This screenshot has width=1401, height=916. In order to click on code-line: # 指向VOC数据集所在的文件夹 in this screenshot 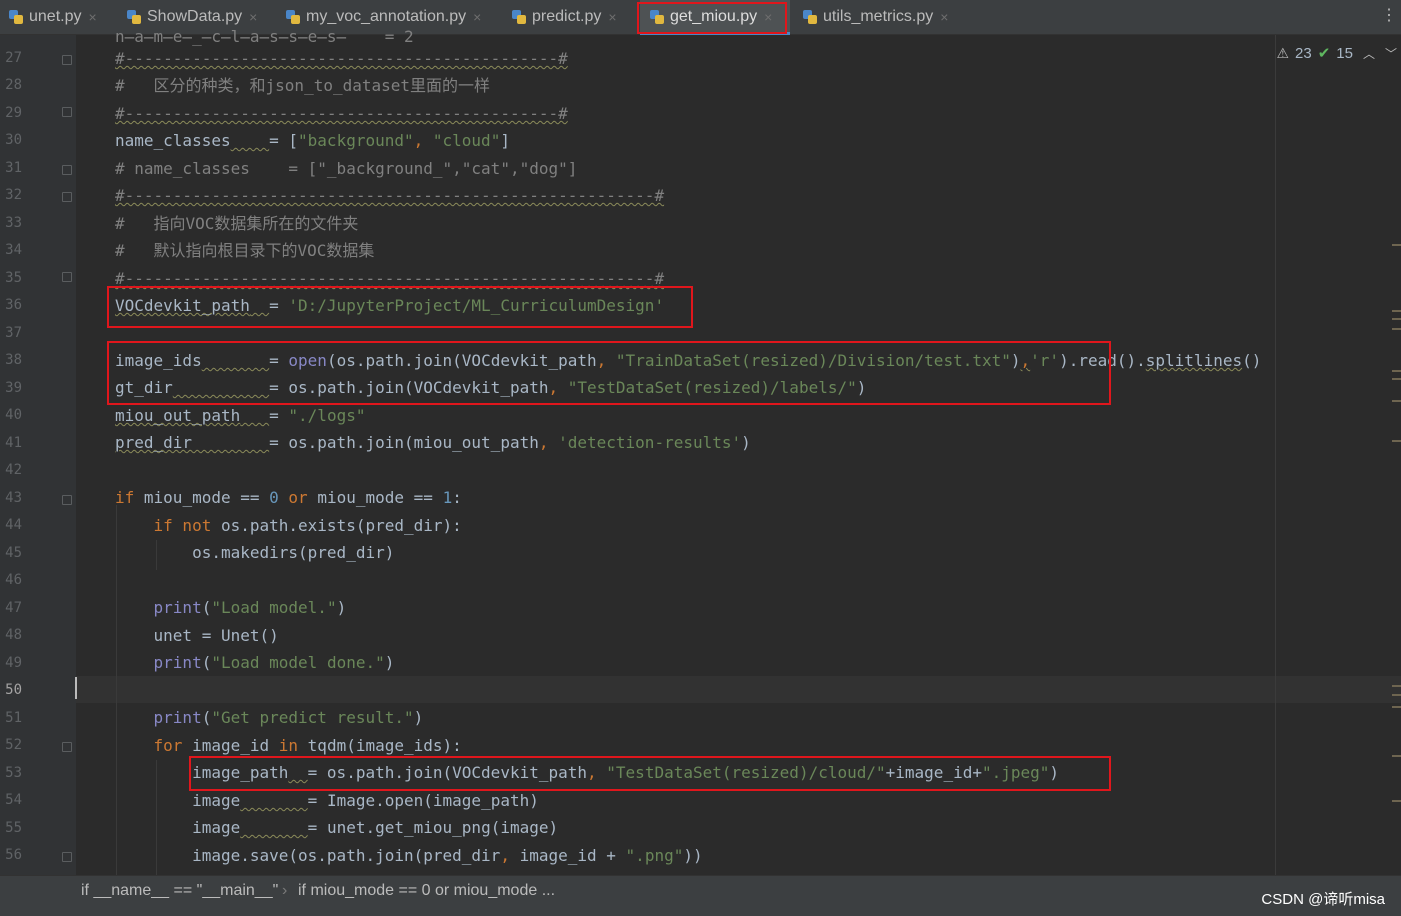, I will do `click(237, 223)`.